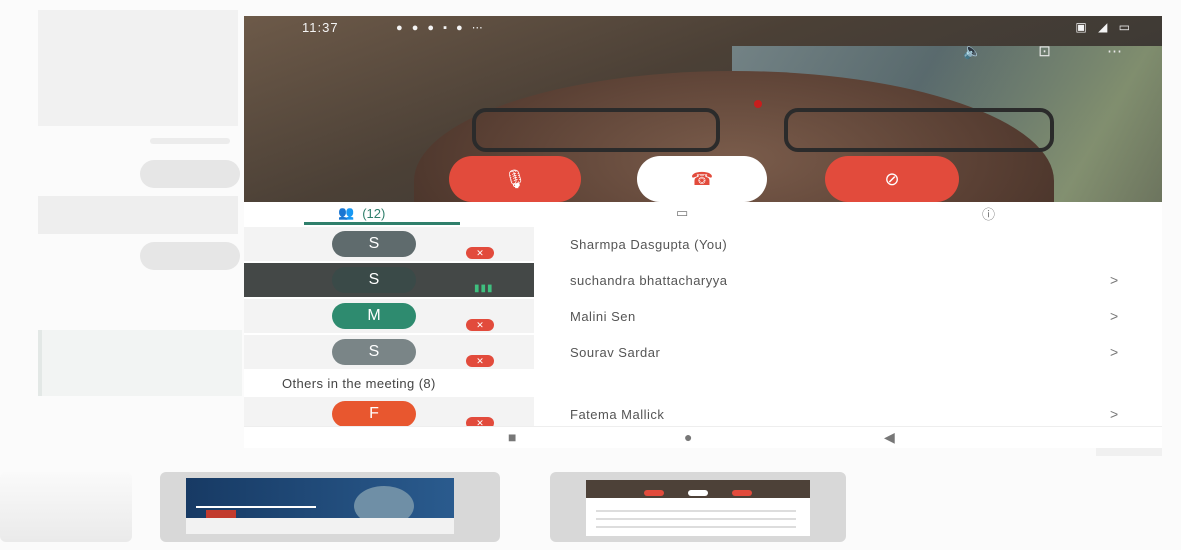  What do you see at coordinates (603, 316) in the screenshot?
I see `participant-name: Malini Sen` at bounding box center [603, 316].